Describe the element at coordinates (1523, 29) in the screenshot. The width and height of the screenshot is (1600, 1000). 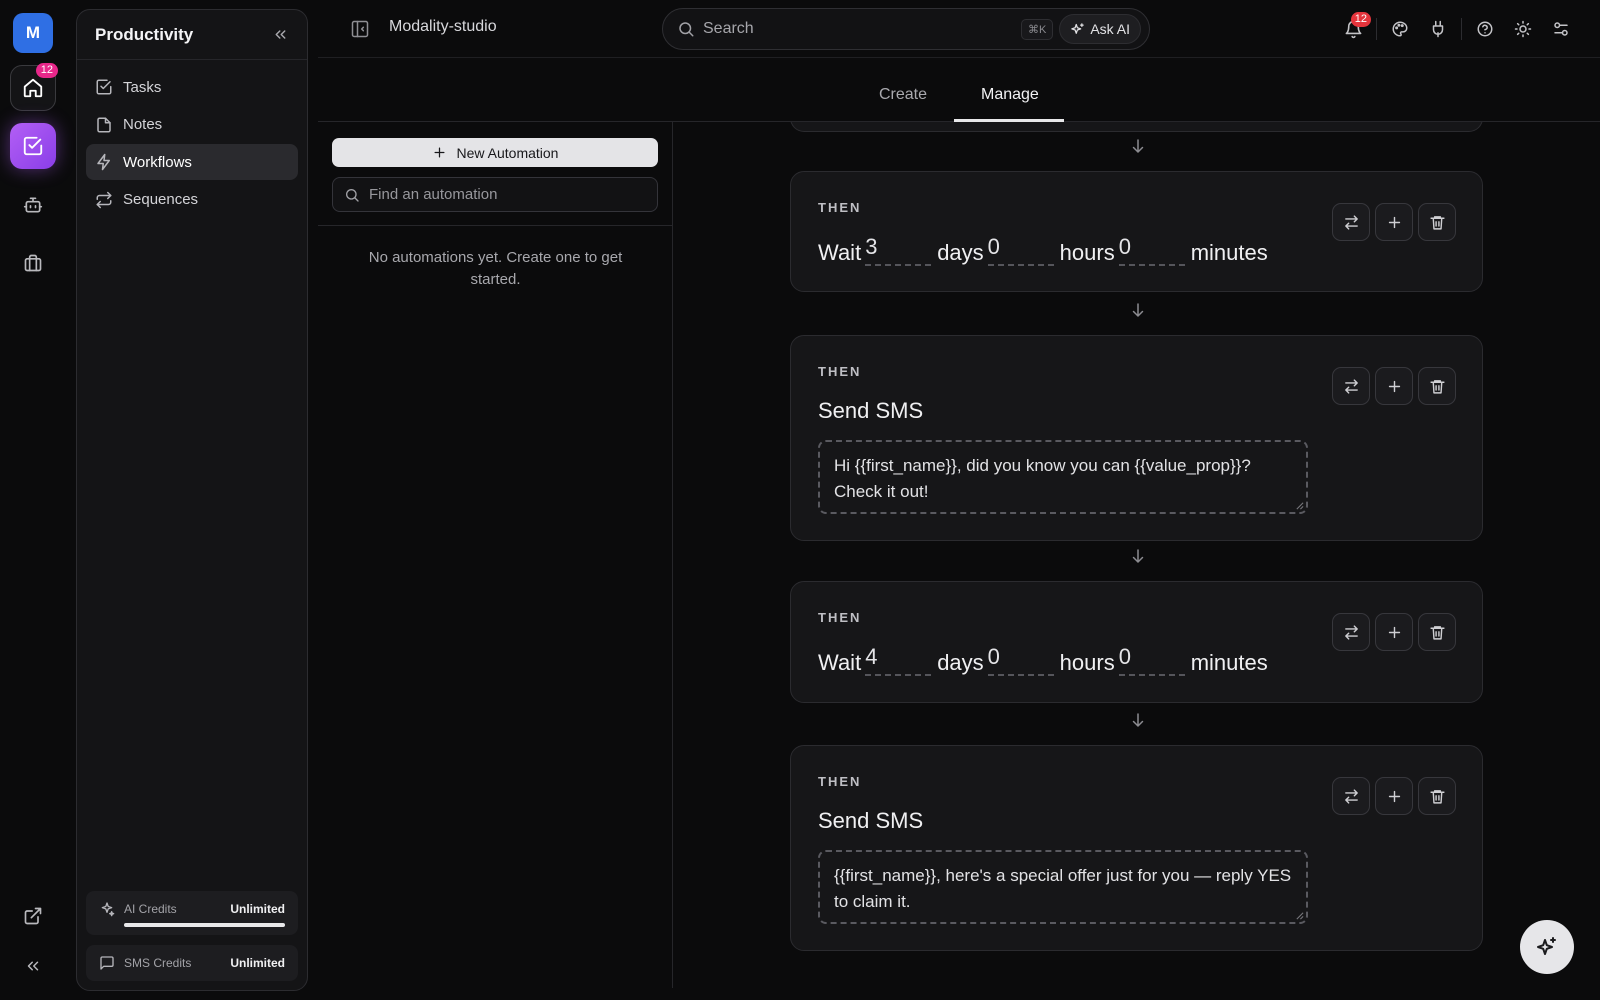
I see `theme-toggle-button` at that location.